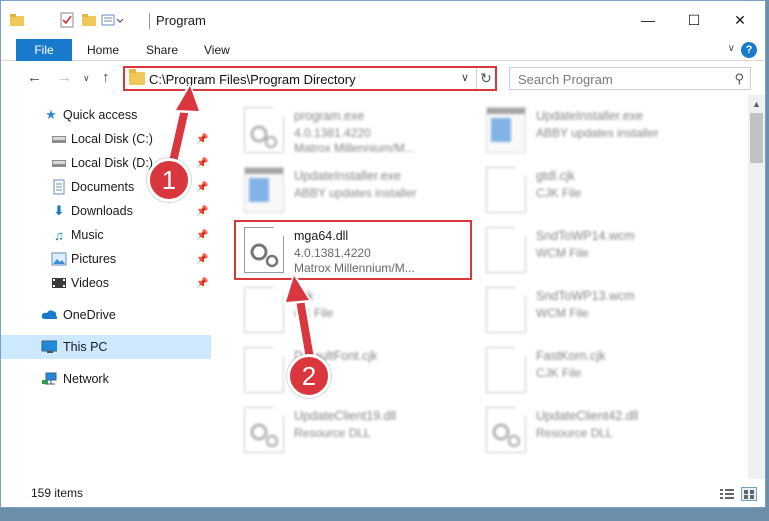 The width and height of the screenshot is (769, 521). Describe the element at coordinates (241, 227) in the screenshot. I see `callout-arrows` at that location.